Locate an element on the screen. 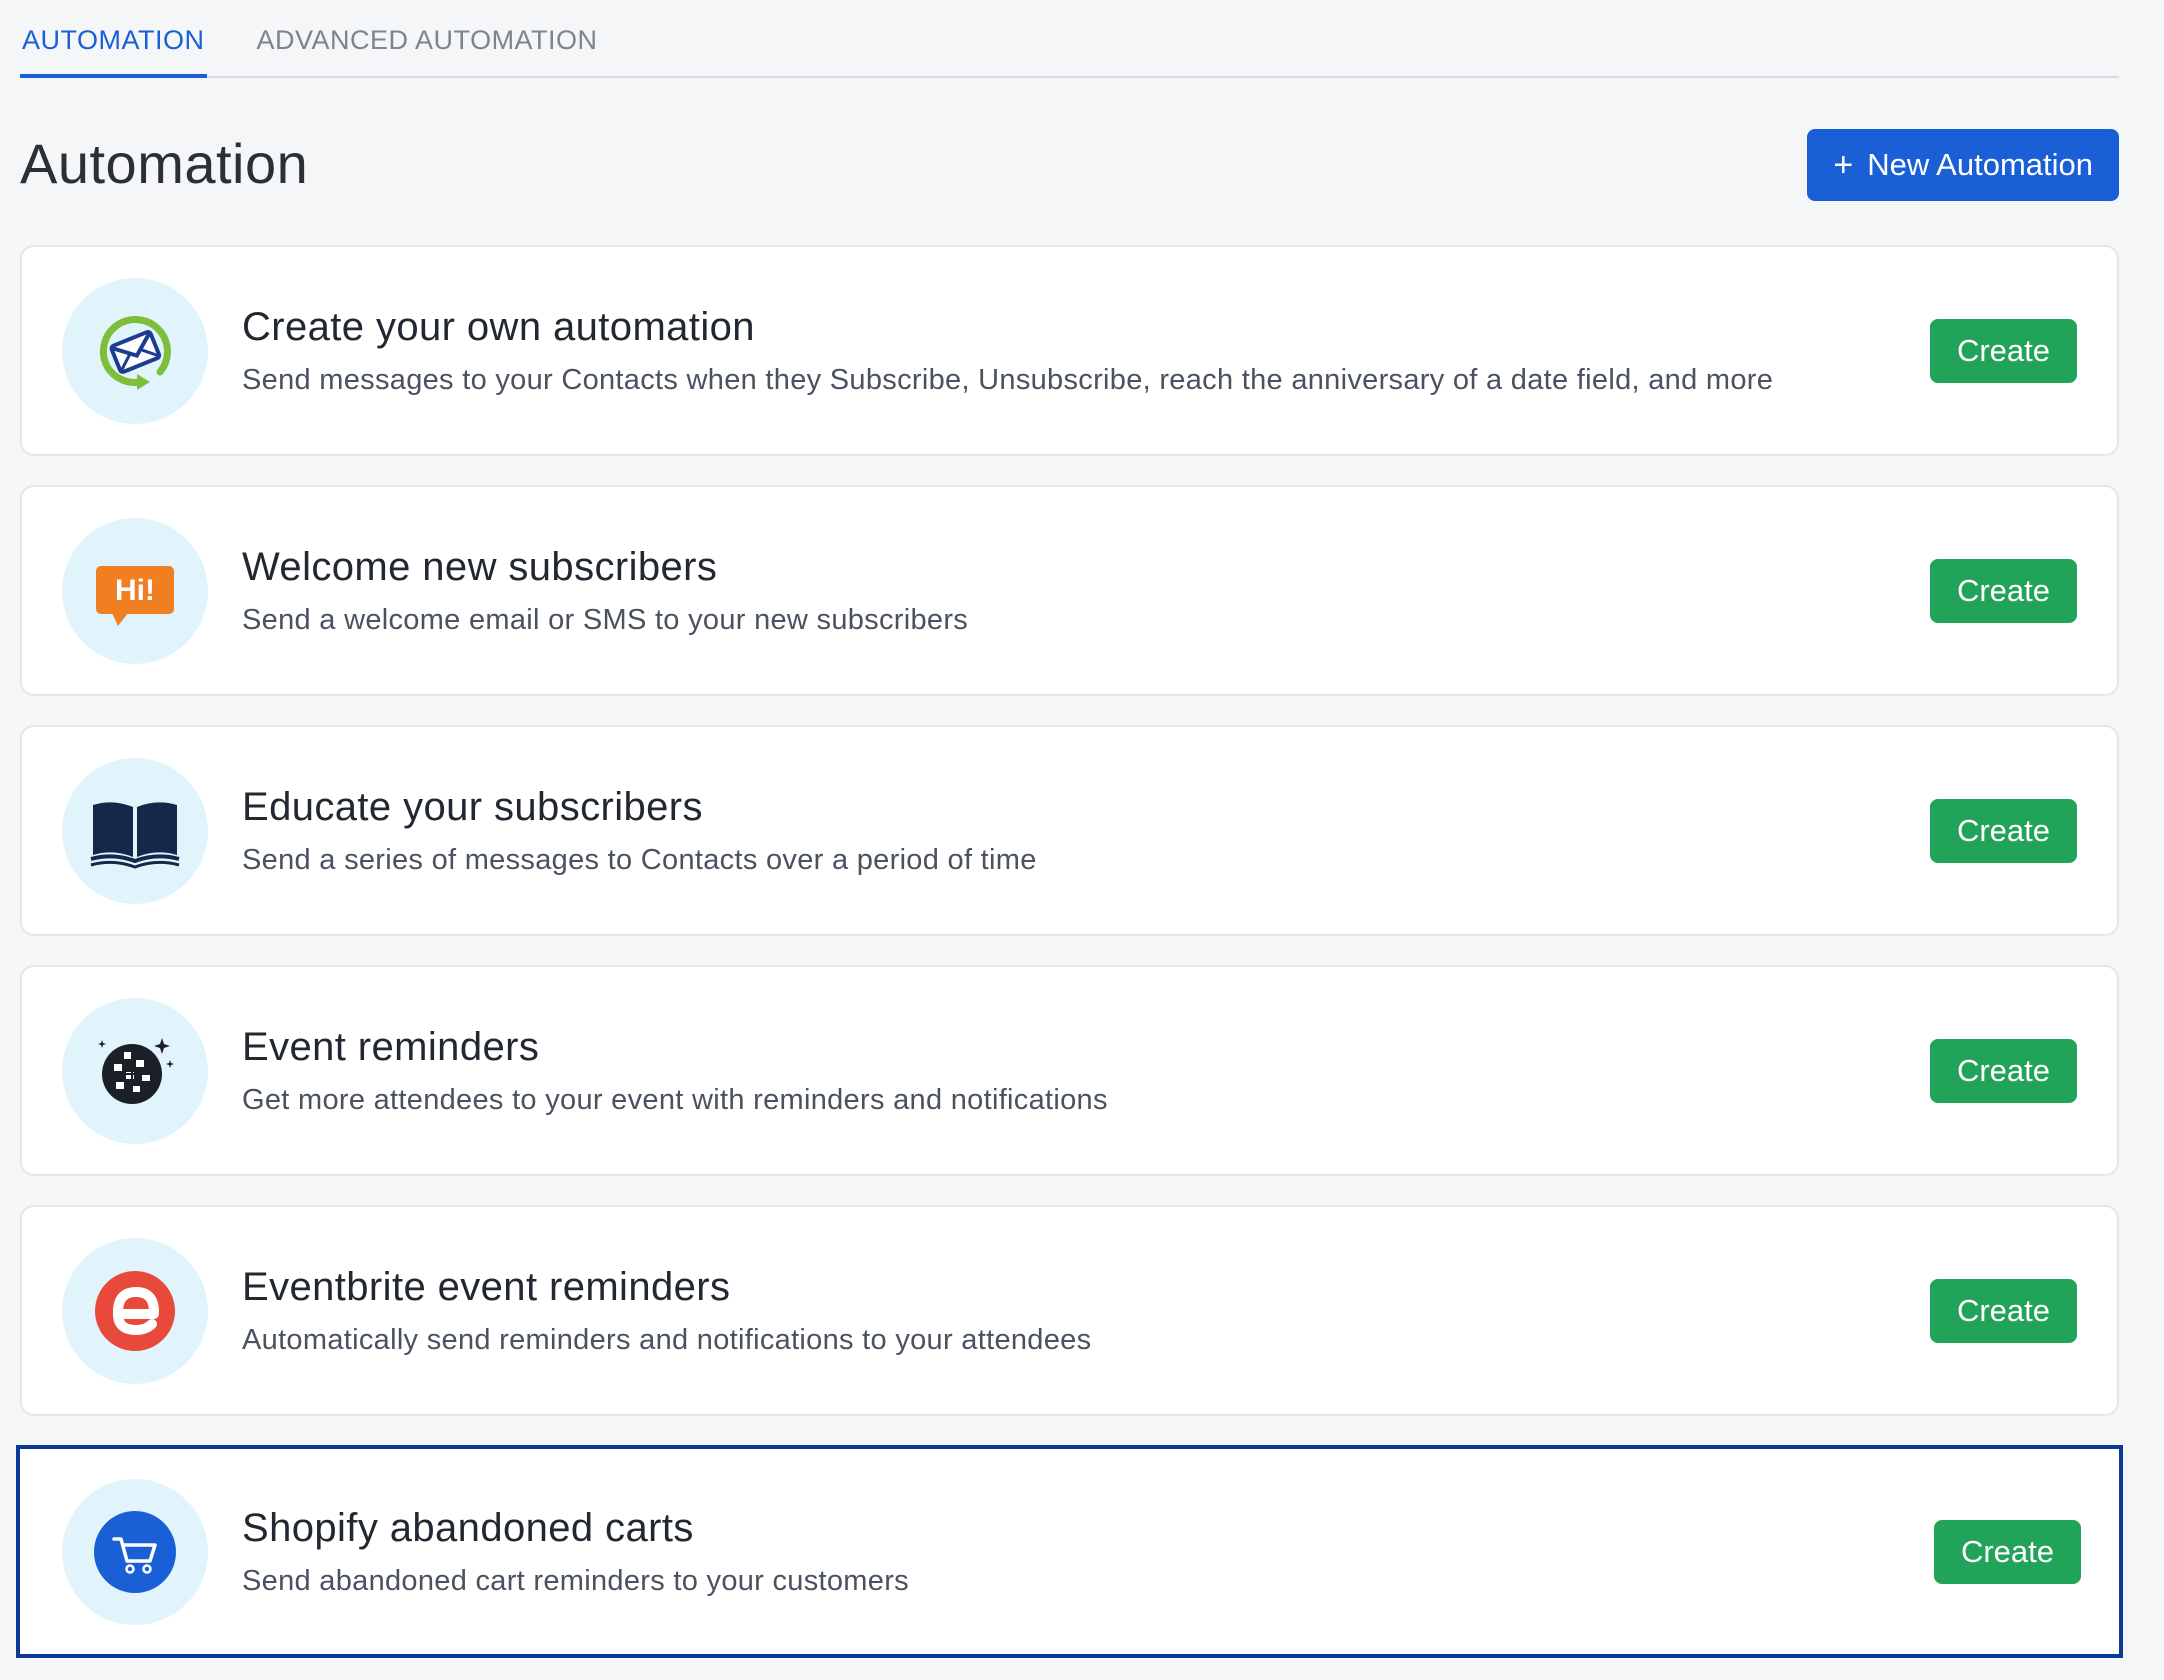 Image resolution: width=2164 pixels, height=1680 pixels. hi-text: Hi! is located at coordinates (135, 590).